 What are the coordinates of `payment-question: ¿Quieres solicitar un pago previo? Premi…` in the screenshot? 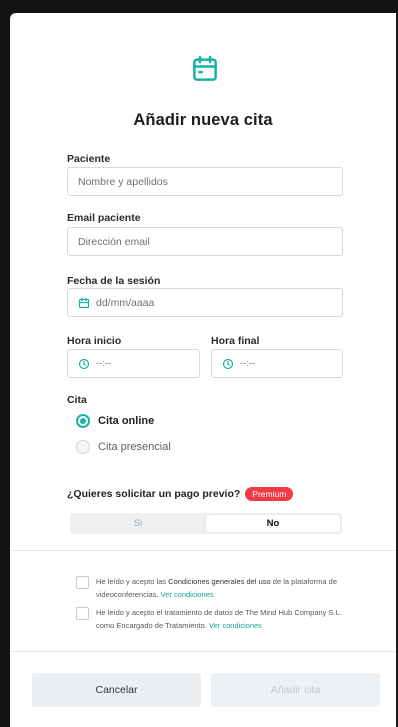 It's located at (180, 494).